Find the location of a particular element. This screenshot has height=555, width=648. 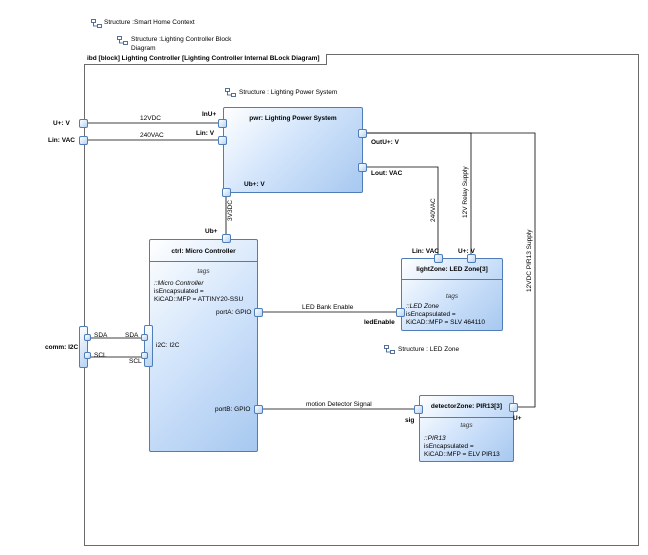

boundary-port-comm is located at coordinates (83, 347).